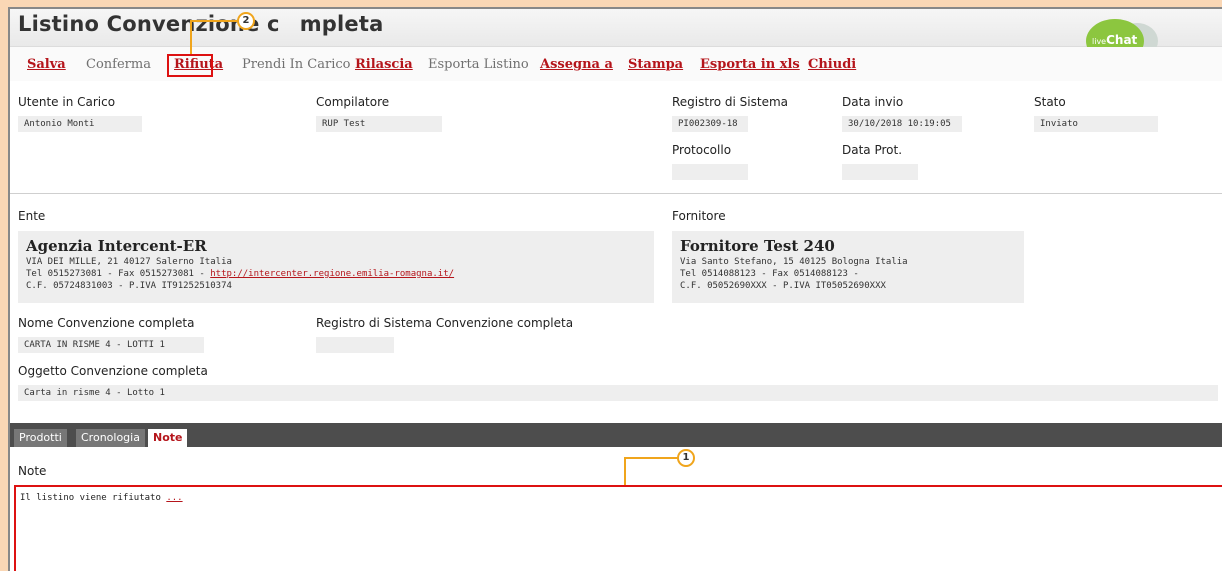  I want to click on data-invio-label: Data invio, so click(873, 102).